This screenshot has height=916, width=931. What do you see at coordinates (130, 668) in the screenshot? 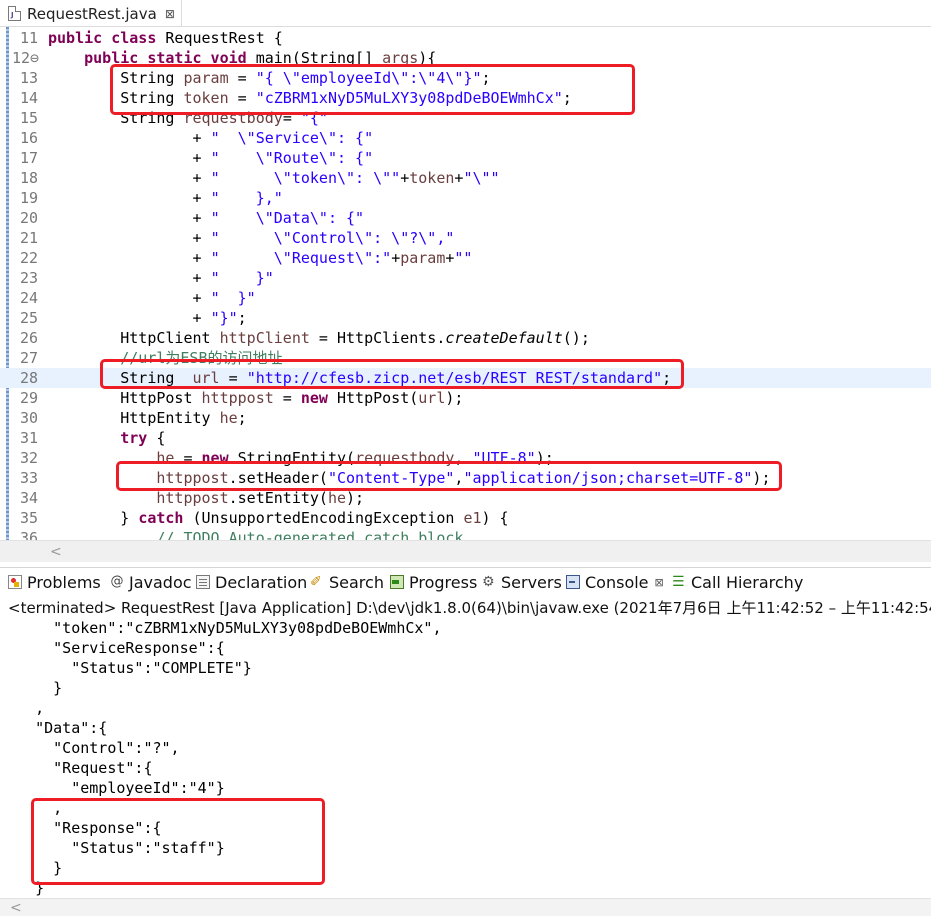
I see `console-line: "Status":"COMPLETE"}` at bounding box center [130, 668].